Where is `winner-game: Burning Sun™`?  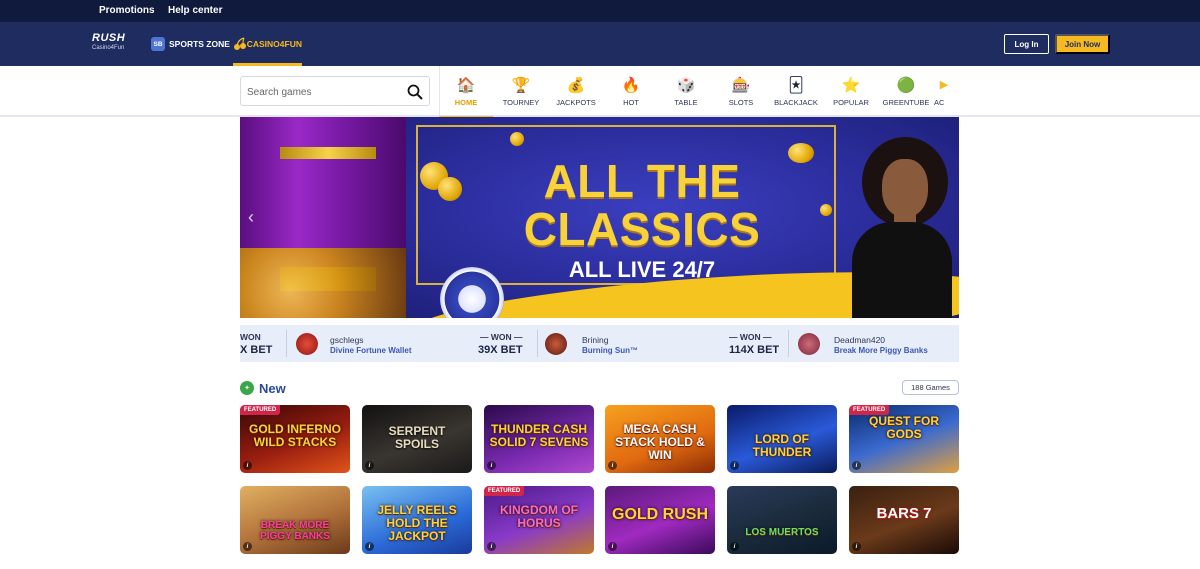 winner-game: Burning Sun™ is located at coordinates (610, 350).